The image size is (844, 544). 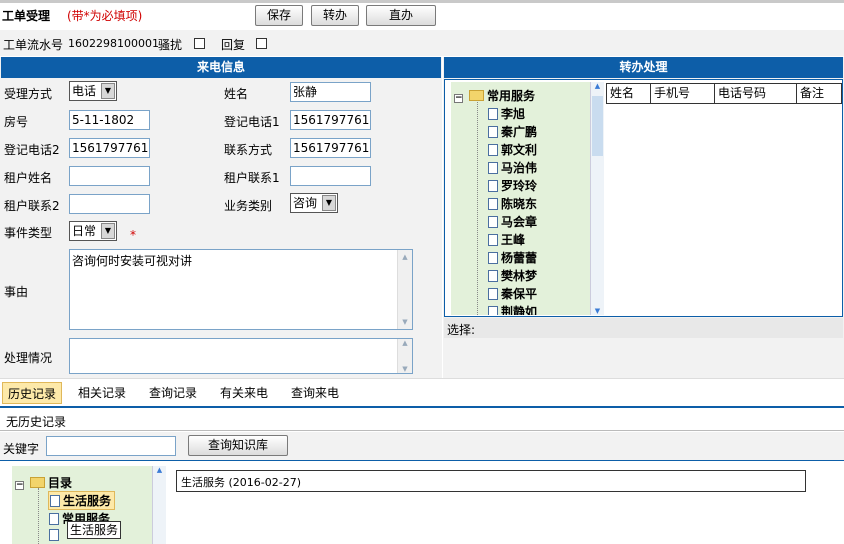 What do you see at coordinates (643, 328) in the screenshot?
I see `select-bar: 选择:` at bounding box center [643, 328].